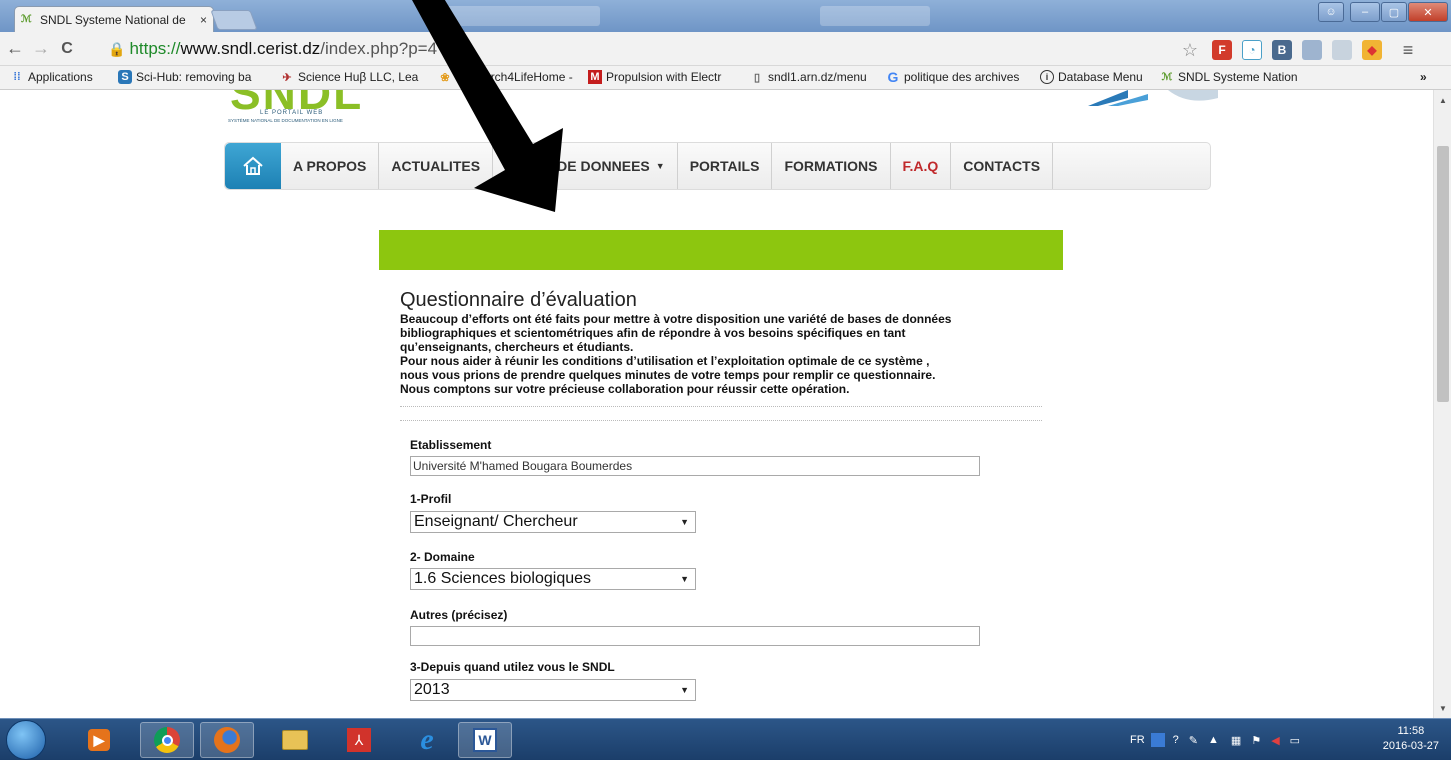 The width and height of the screenshot is (1451, 760). I want to click on bookmark-item: ⁞⁞ Applications, so click(51, 77).